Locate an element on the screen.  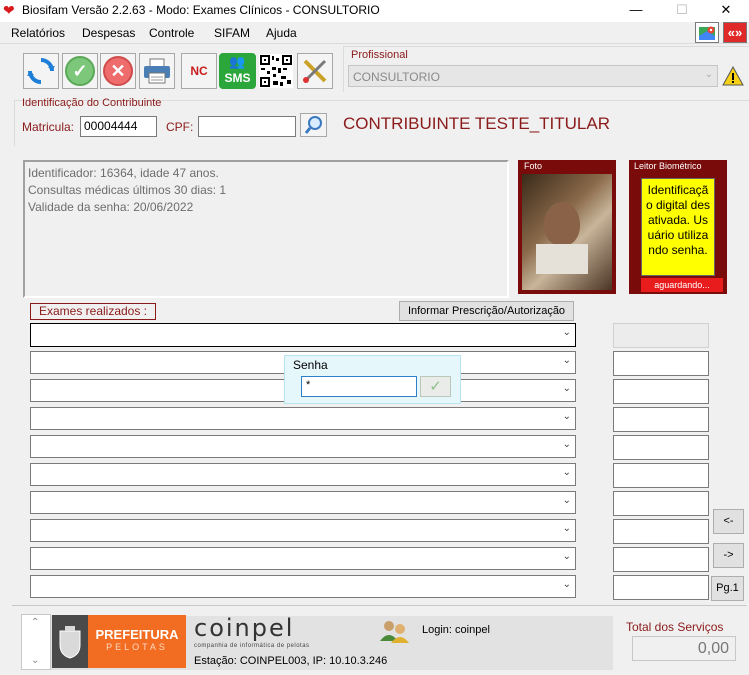
close-icon: ✕ is located at coordinates (726, 9).